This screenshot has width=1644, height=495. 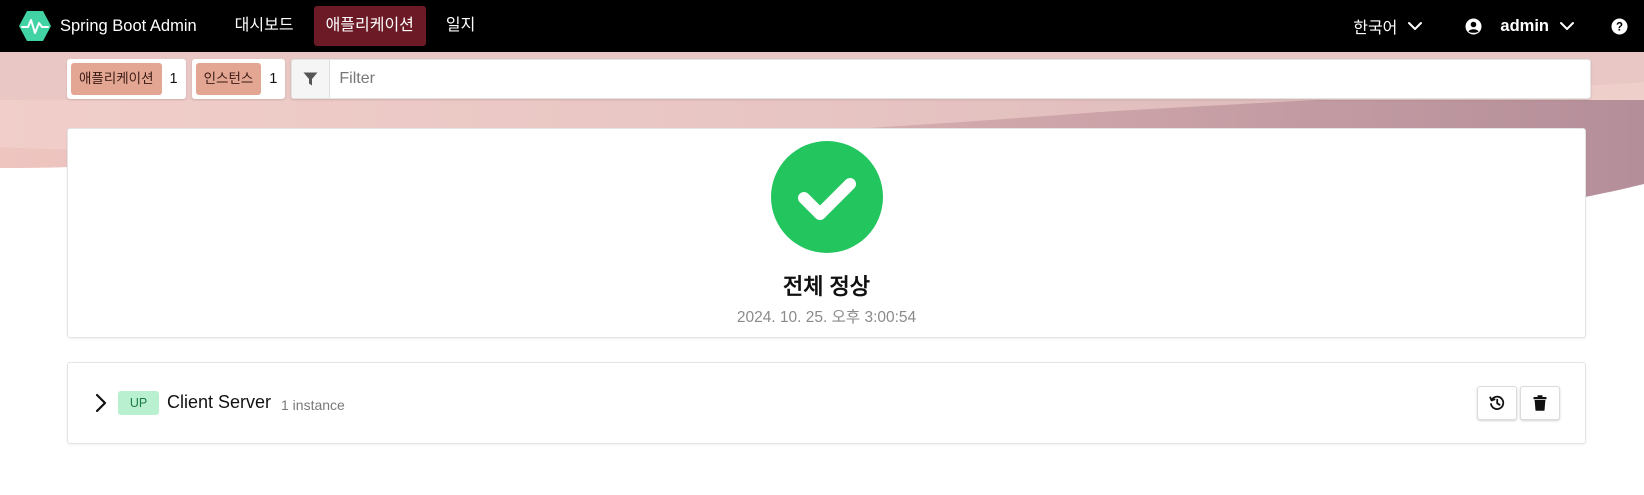 What do you see at coordinates (228, 79) in the screenshot?
I see `counter-label-instances: 인스턴스` at bounding box center [228, 79].